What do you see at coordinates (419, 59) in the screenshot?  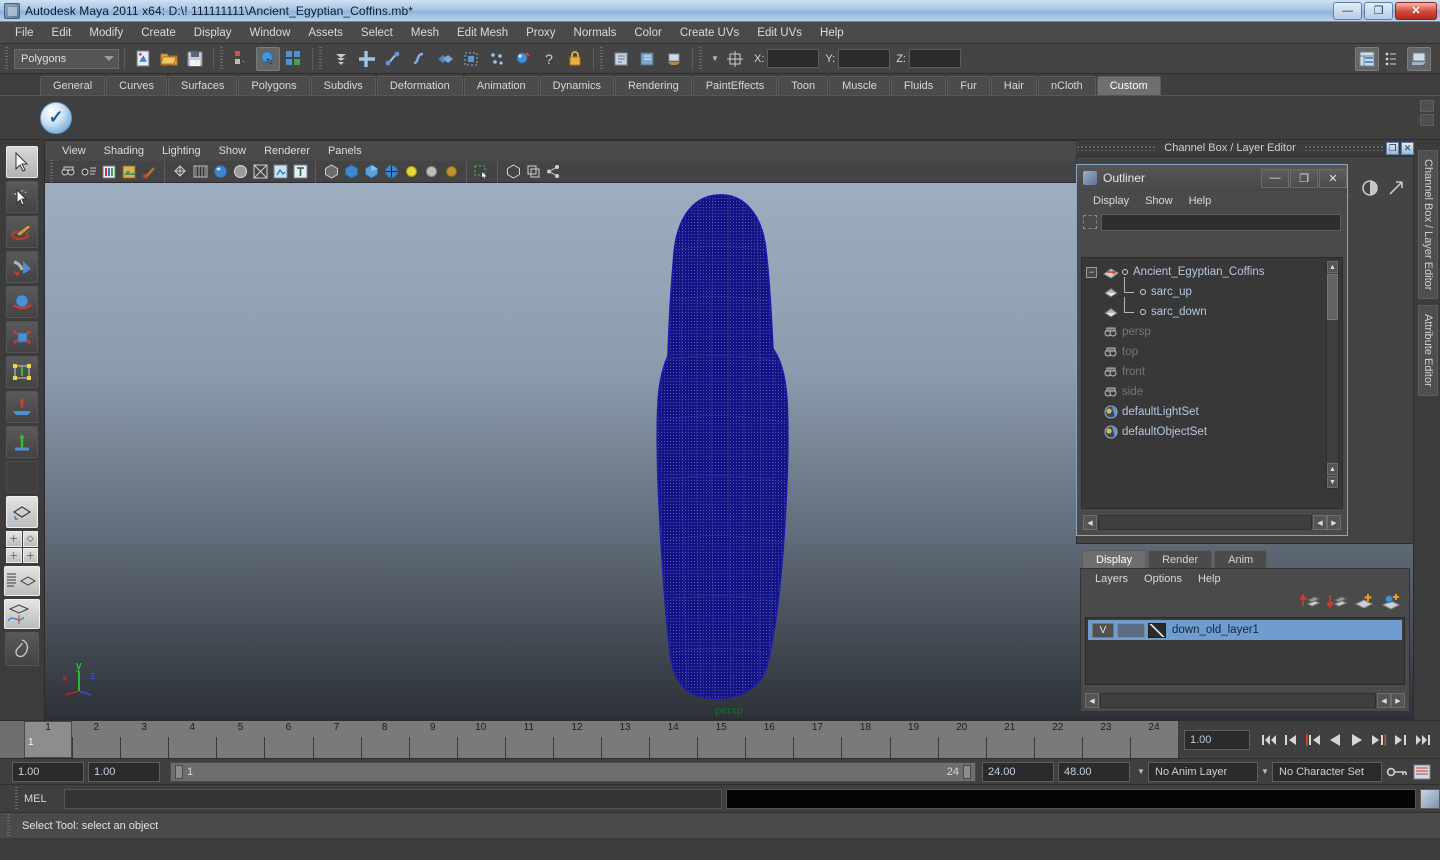 I see `snap-to-point-button` at bounding box center [419, 59].